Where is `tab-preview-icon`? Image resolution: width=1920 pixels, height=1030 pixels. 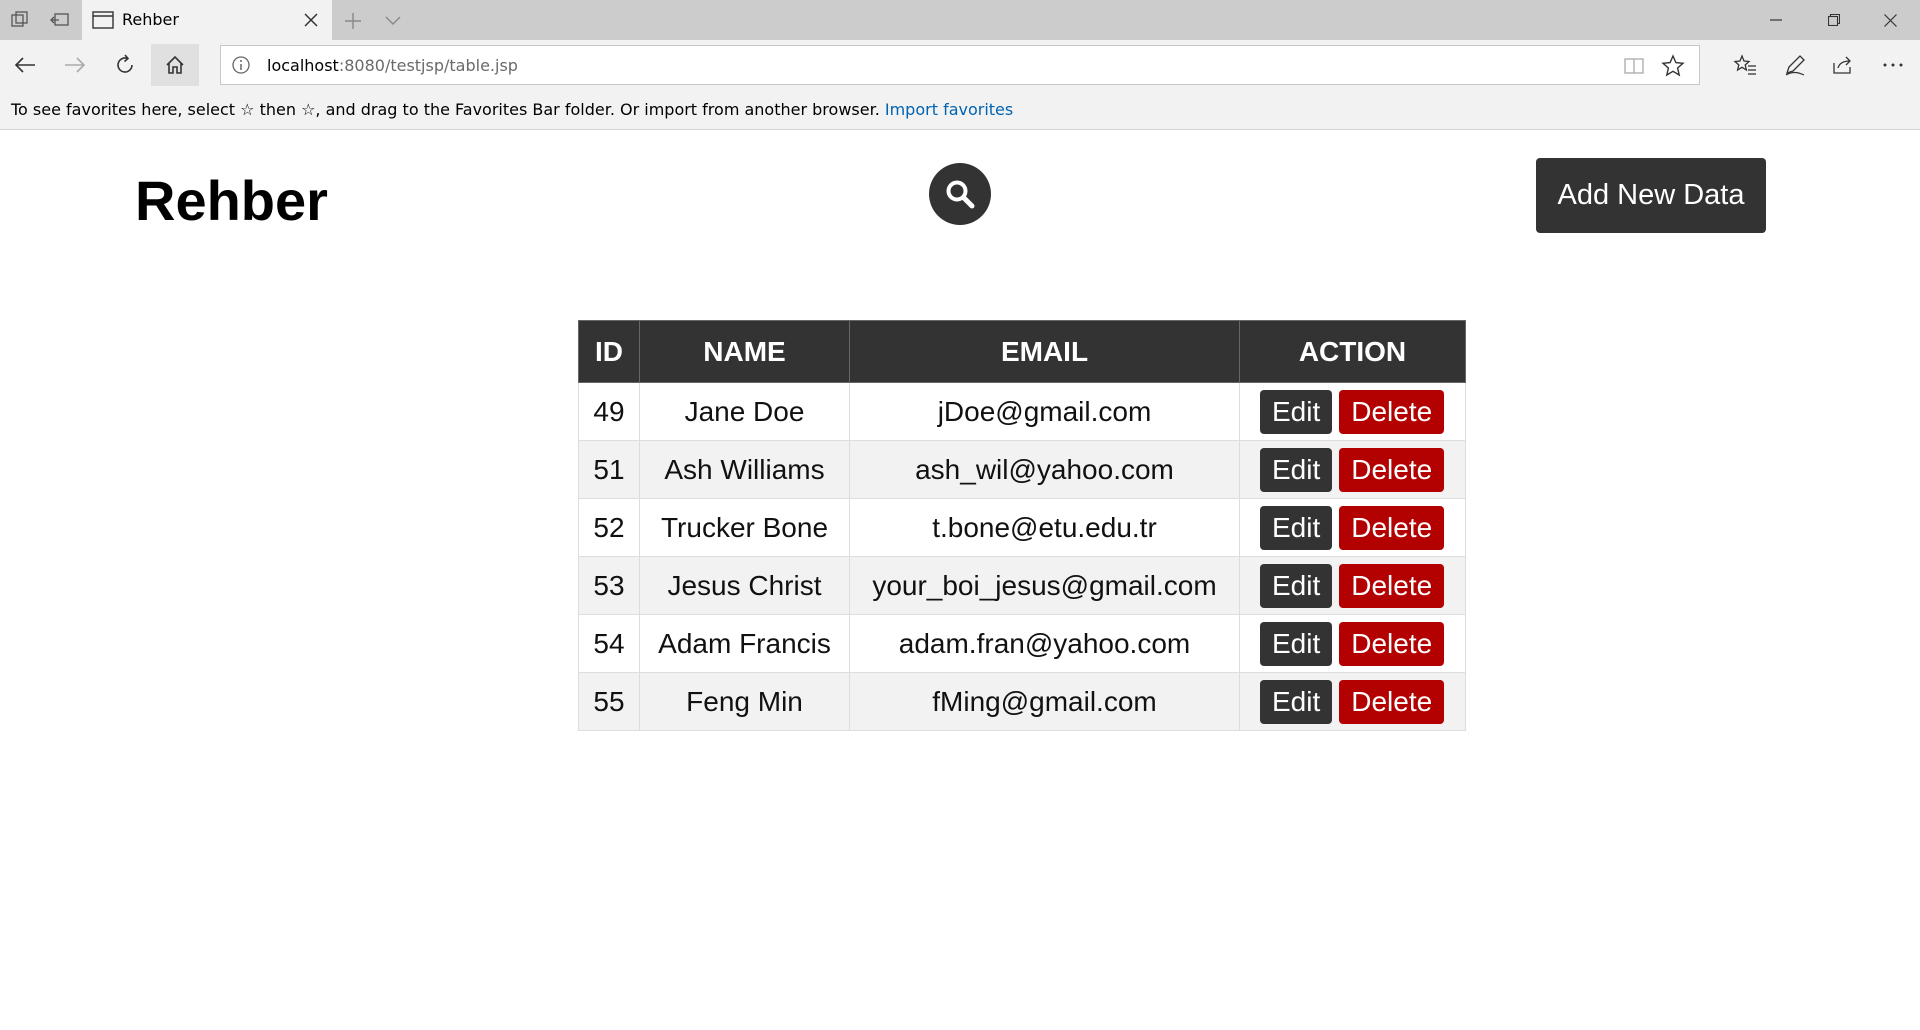
tab-preview-icon is located at coordinates (20, 20).